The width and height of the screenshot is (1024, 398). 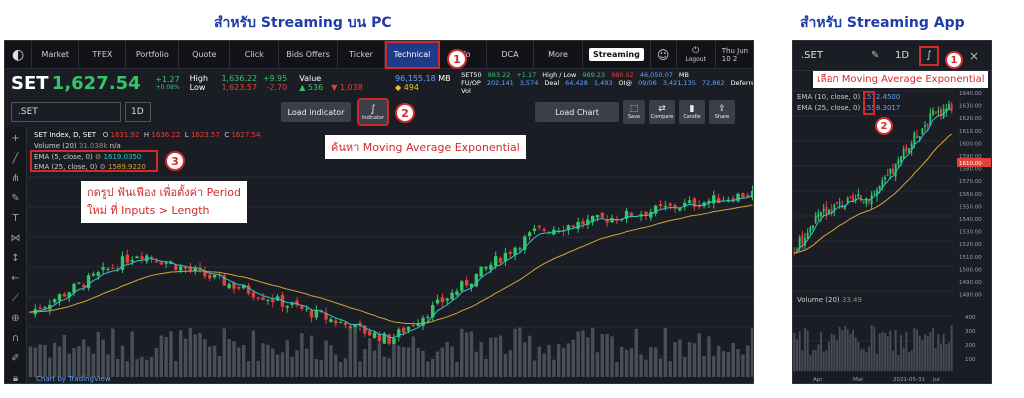 What do you see at coordinates (634, 117) in the screenshot?
I see `save-label: Save` at bounding box center [634, 117].